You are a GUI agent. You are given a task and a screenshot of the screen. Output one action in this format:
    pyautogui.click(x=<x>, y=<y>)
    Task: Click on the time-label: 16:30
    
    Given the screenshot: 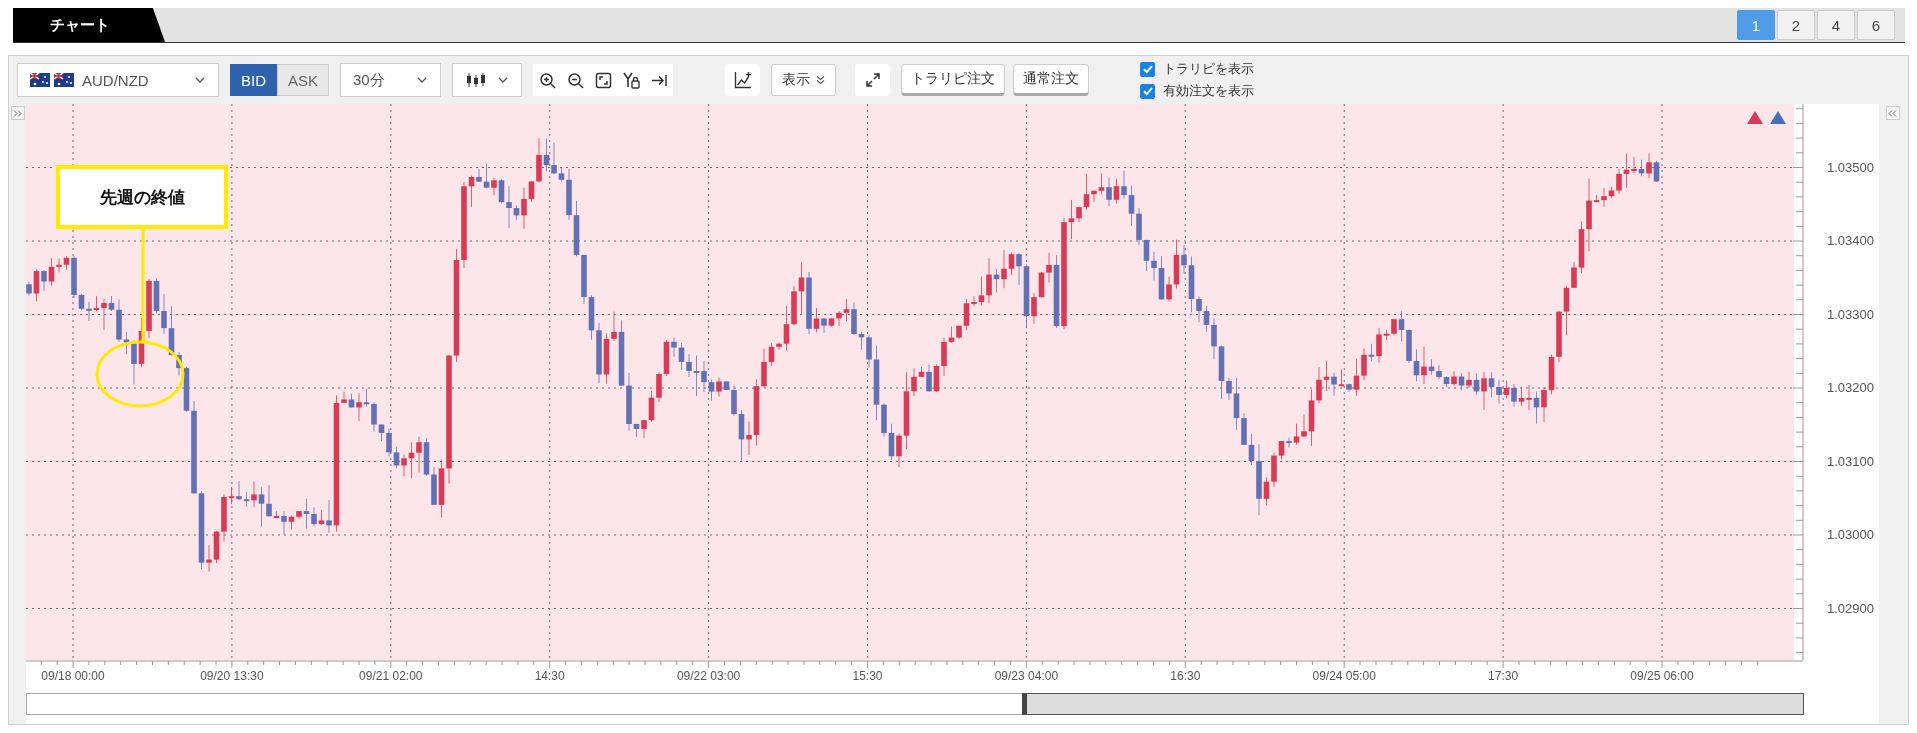 What is the action you would take?
    pyautogui.click(x=1185, y=676)
    